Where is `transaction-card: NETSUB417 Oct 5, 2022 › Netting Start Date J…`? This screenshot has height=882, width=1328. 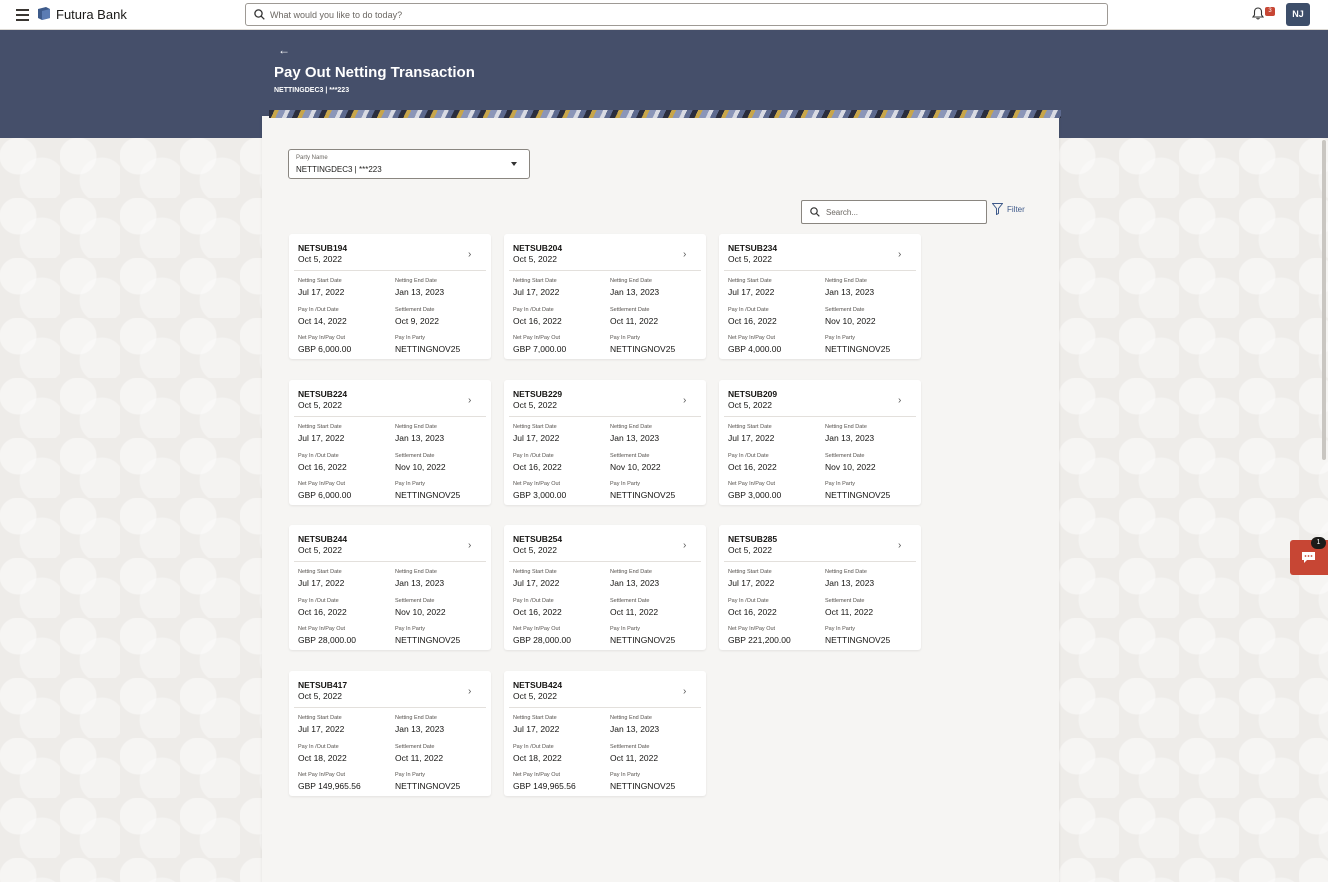 transaction-card: NETSUB417 Oct 5, 2022 › Netting Start Date J… is located at coordinates (390, 733).